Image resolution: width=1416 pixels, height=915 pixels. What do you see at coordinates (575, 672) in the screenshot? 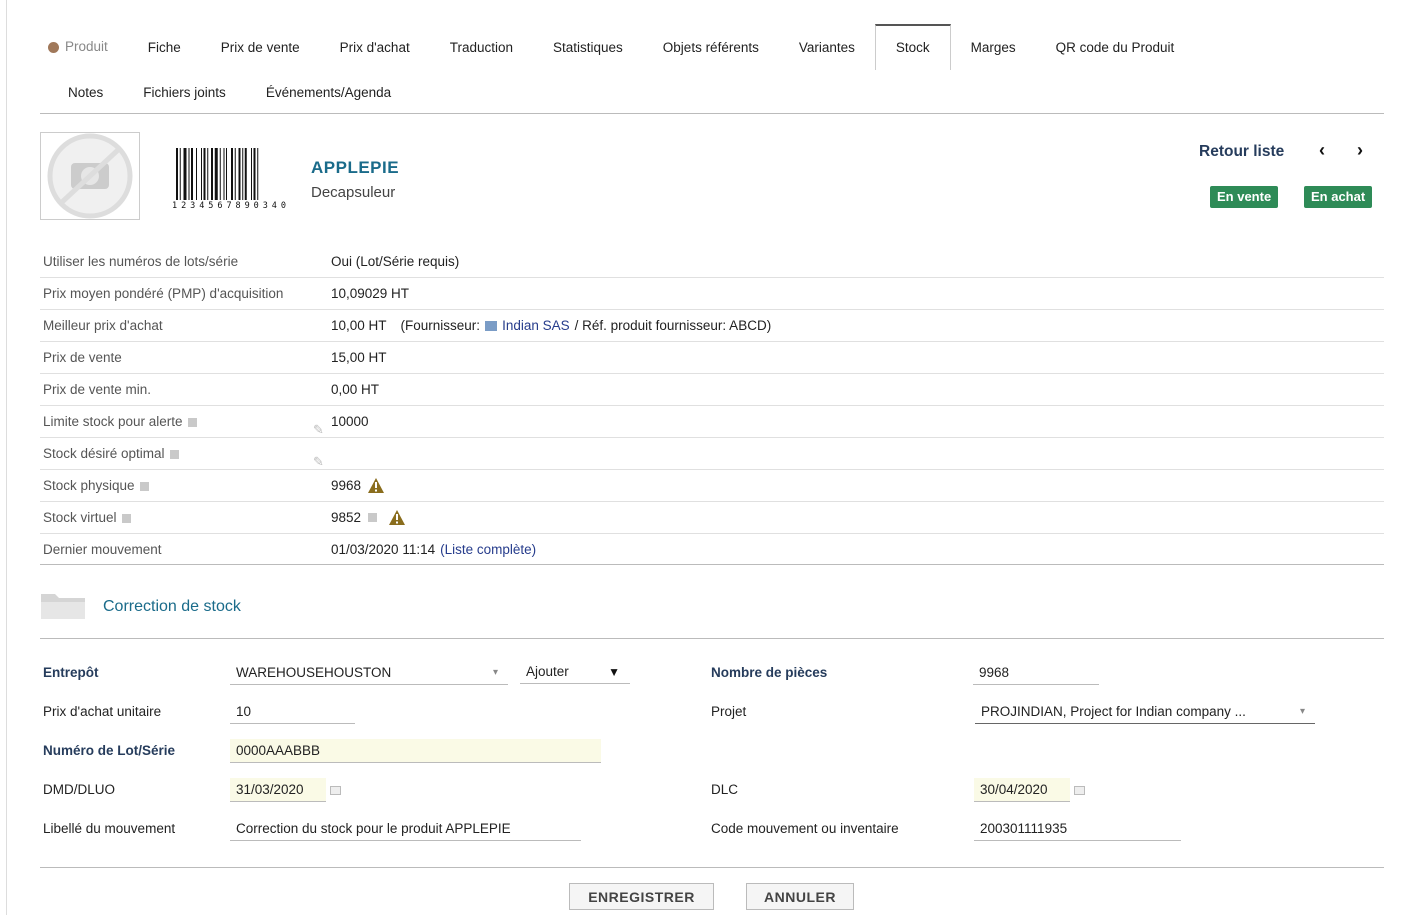
I see `action-select: Ajouter ▼` at bounding box center [575, 672].